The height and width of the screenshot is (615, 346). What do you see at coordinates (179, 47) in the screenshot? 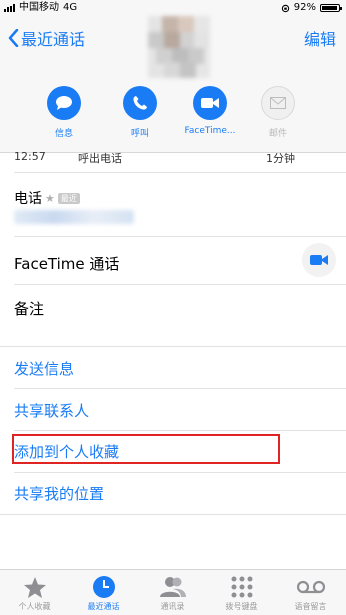
I see `contact-avatar` at bounding box center [179, 47].